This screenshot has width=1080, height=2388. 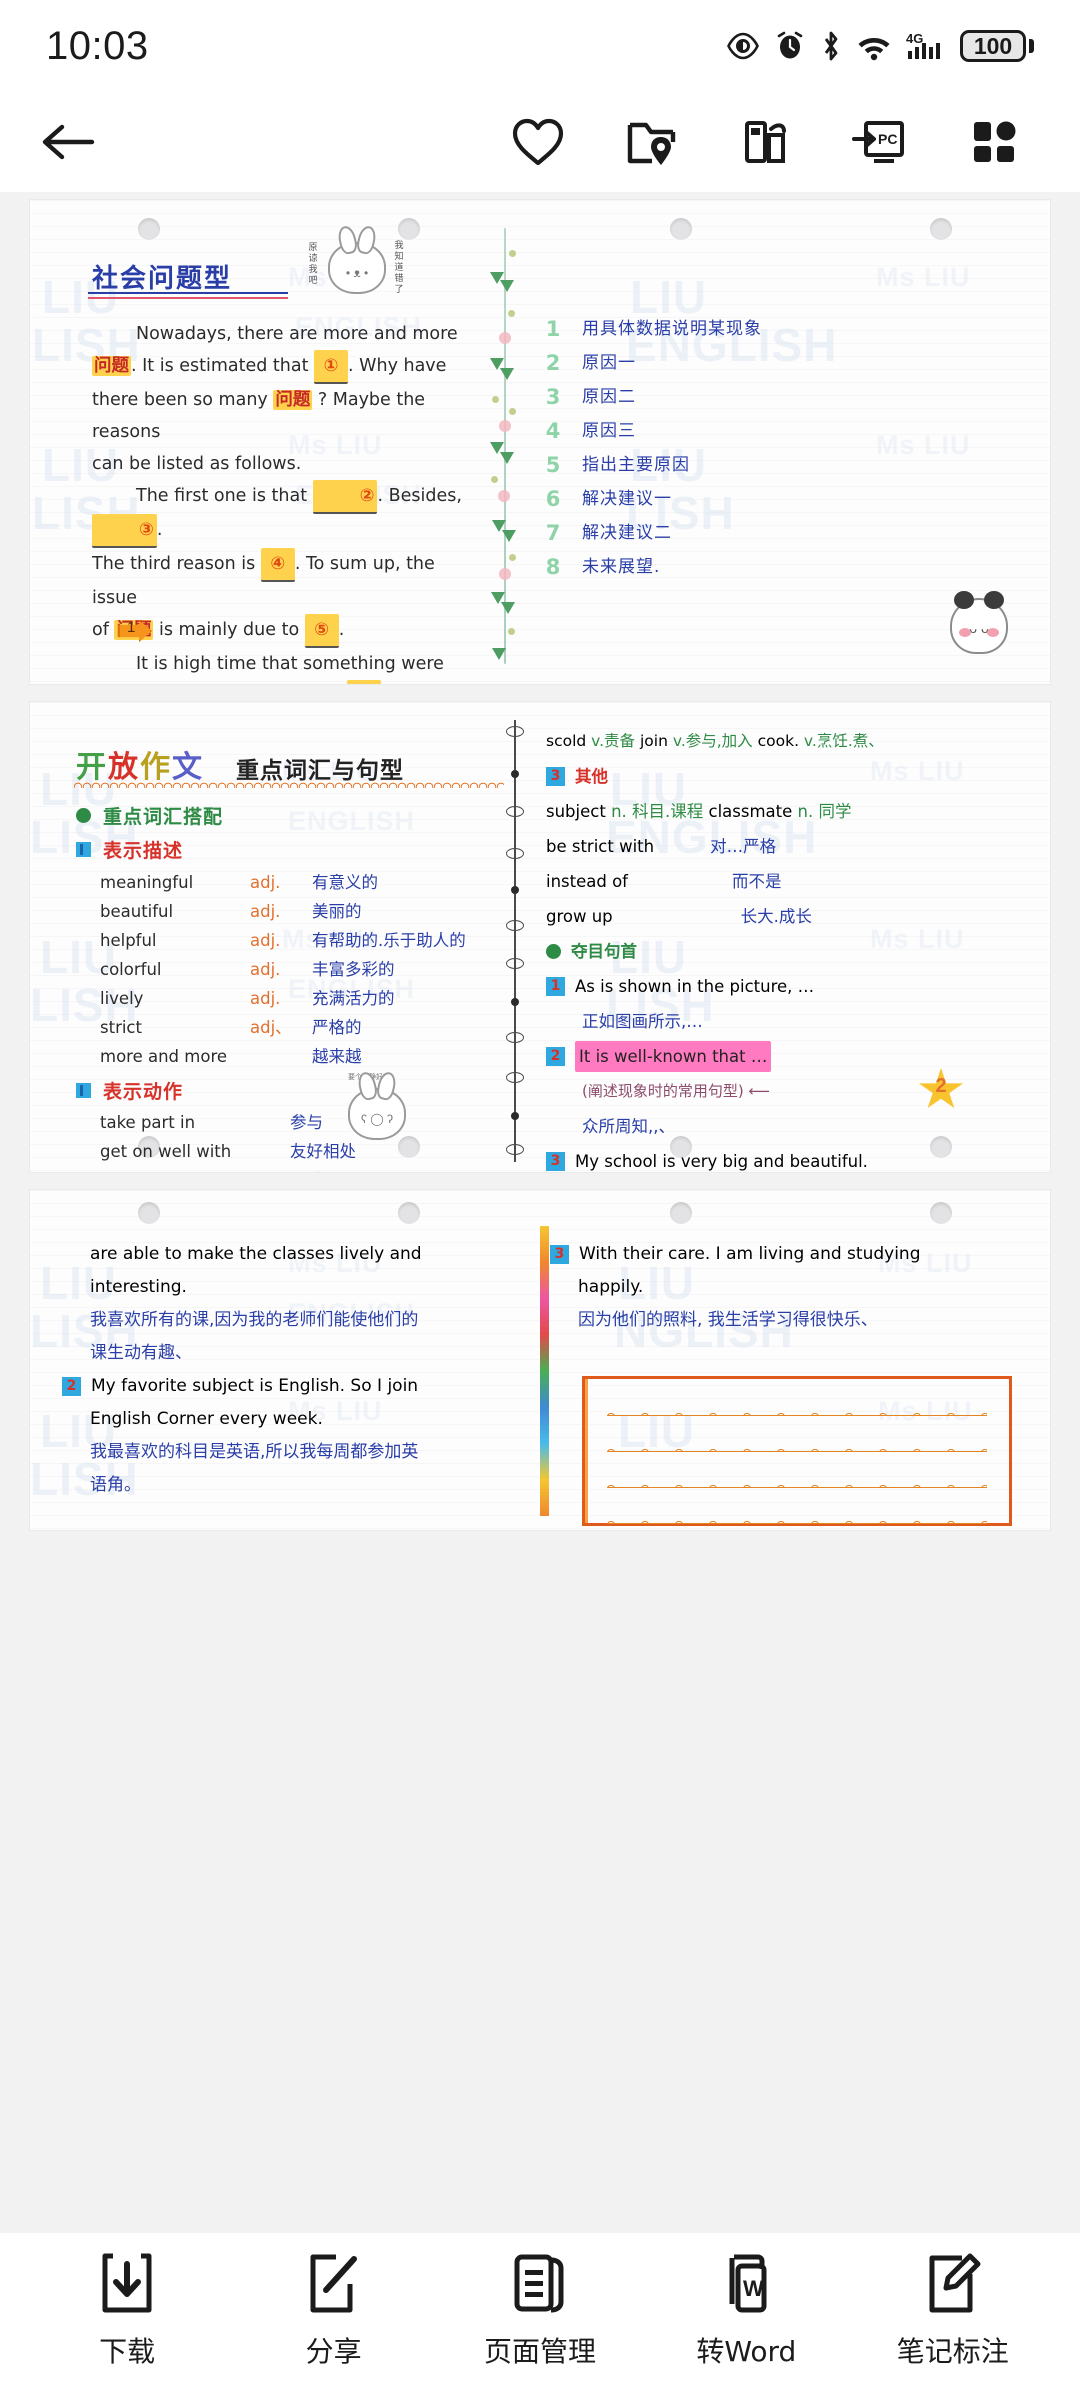 I want to click on vocab-cn: 充满活力的, so click(x=353, y=998).